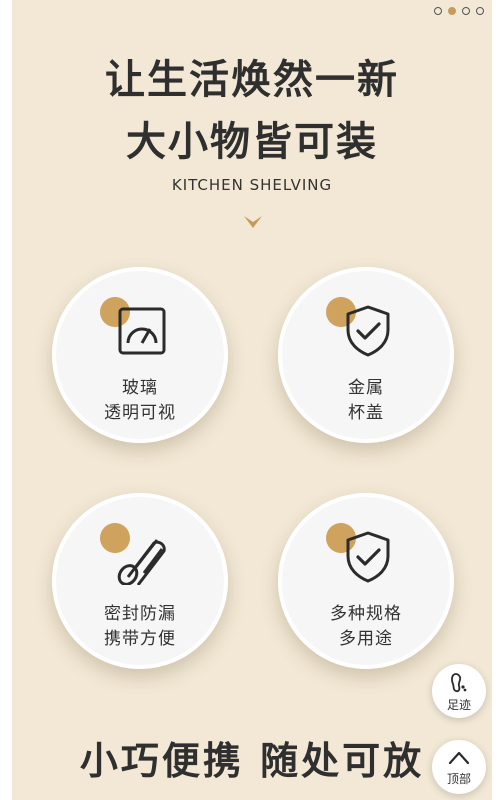  I want to click on feature-title: 密封防漏, so click(140, 614).